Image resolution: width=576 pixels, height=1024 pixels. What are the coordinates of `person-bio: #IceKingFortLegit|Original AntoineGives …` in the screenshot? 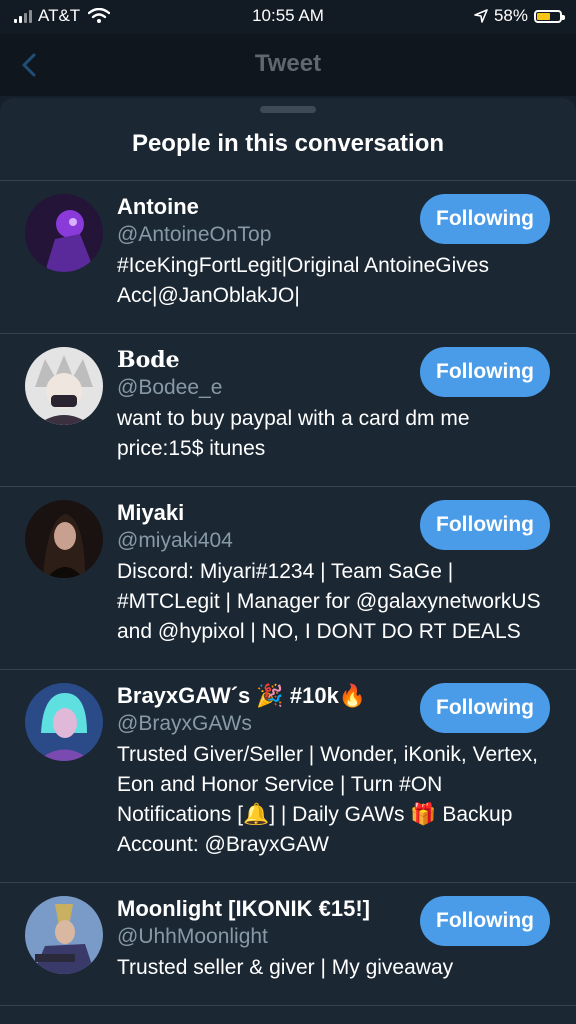 It's located at (303, 280).